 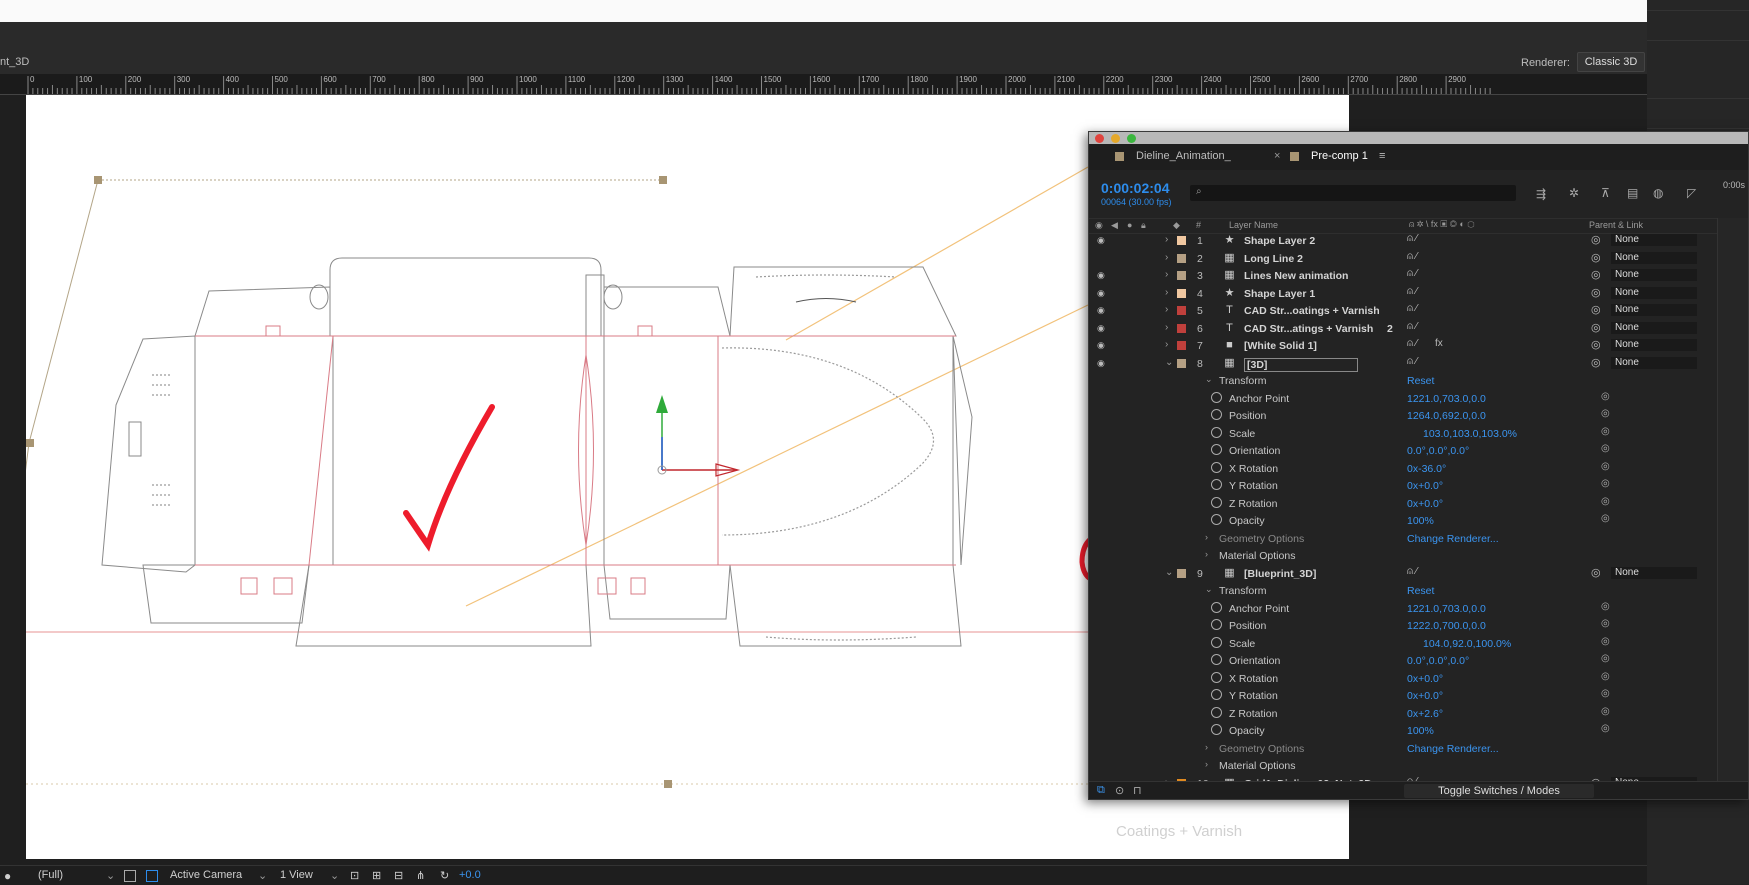 I want to click on property-row: Y Rotation 0x+0.0° ◎, so click(x=1403, y=695).